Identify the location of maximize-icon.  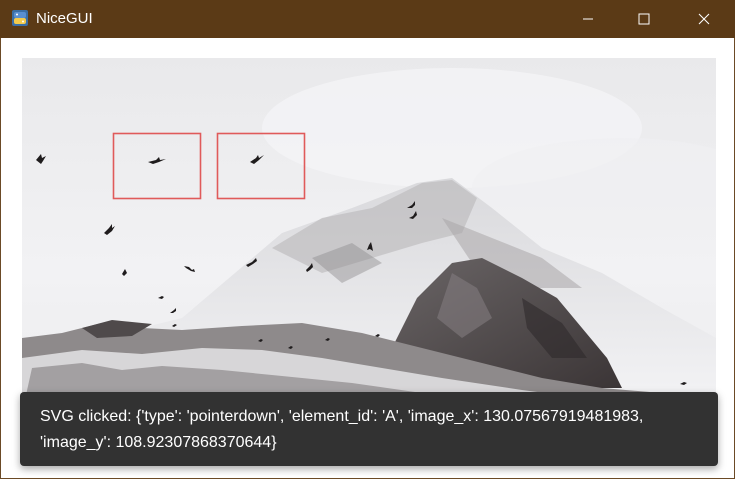
(644, 19).